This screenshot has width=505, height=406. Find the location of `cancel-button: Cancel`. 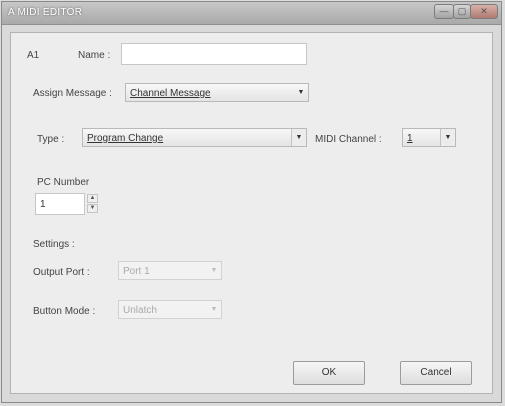

cancel-button: Cancel is located at coordinates (436, 373).